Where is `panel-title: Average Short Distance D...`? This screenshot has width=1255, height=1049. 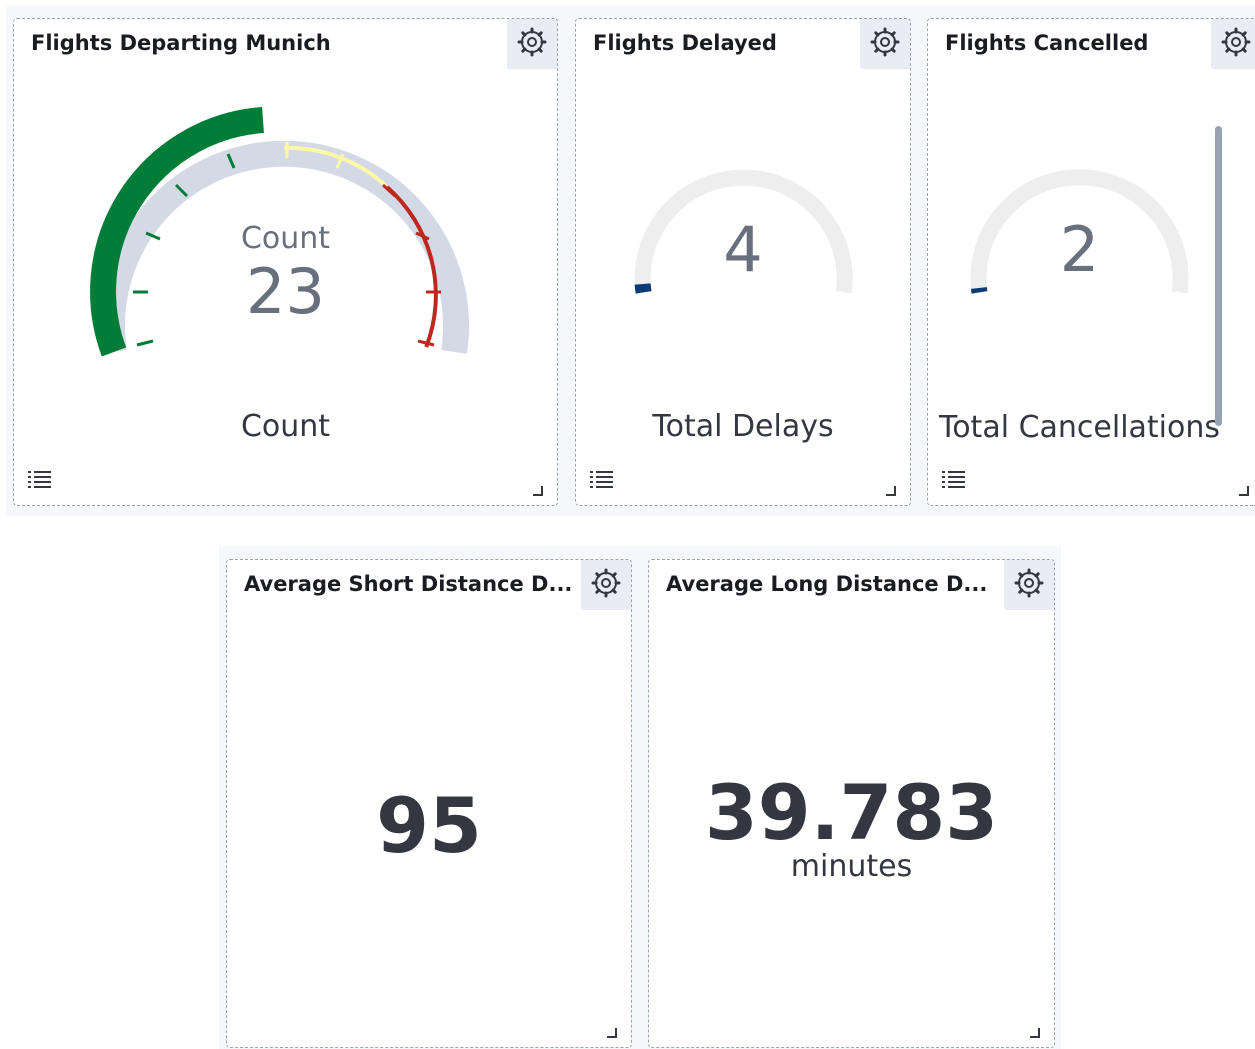
panel-title: Average Short Distance D... is located at coordinates (408, 584).